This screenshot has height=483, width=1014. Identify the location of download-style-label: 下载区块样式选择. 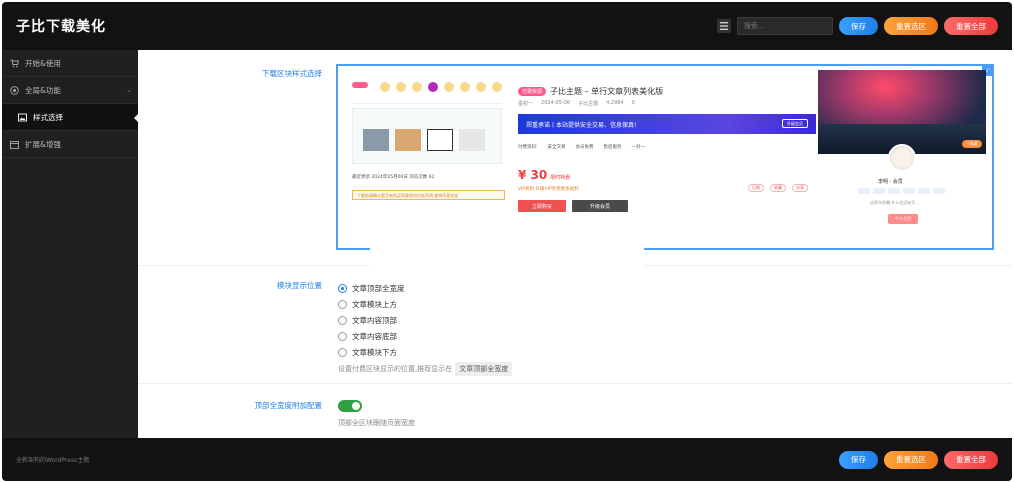
(292, 73).